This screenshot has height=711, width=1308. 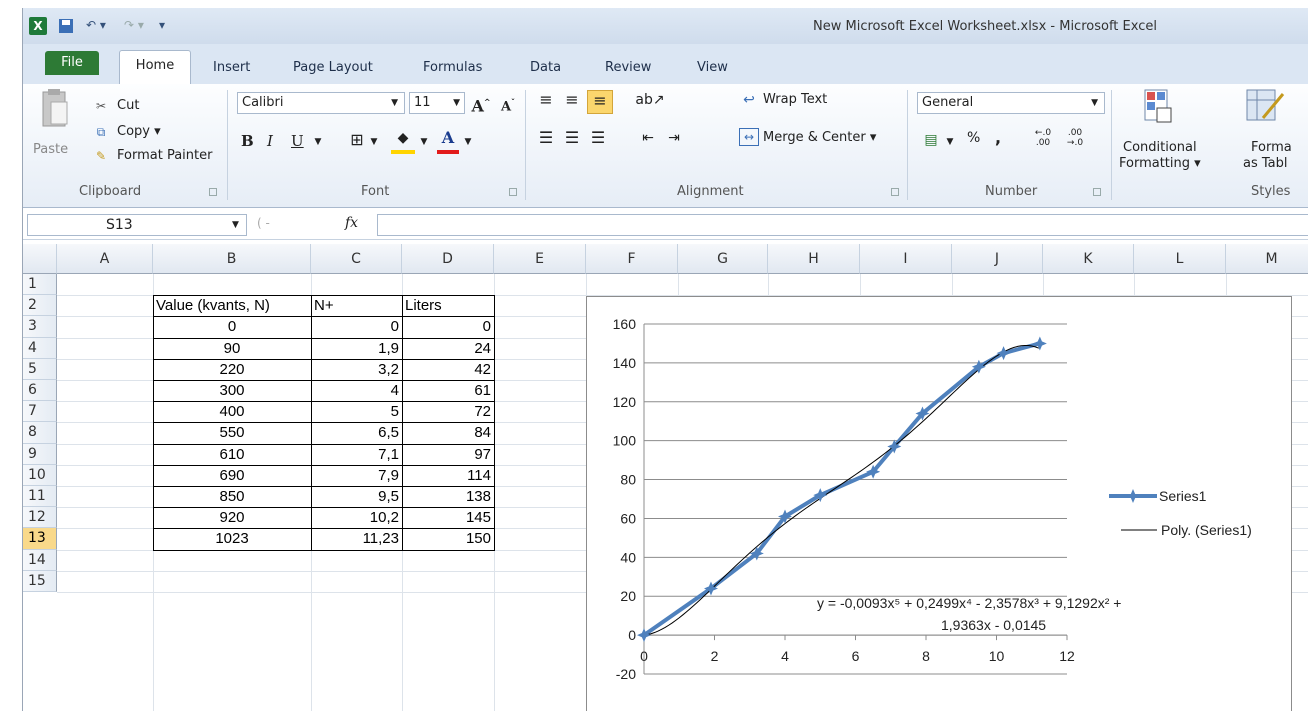 I want to click on align-middle-icon: ≡, so click(x=572, y=101).